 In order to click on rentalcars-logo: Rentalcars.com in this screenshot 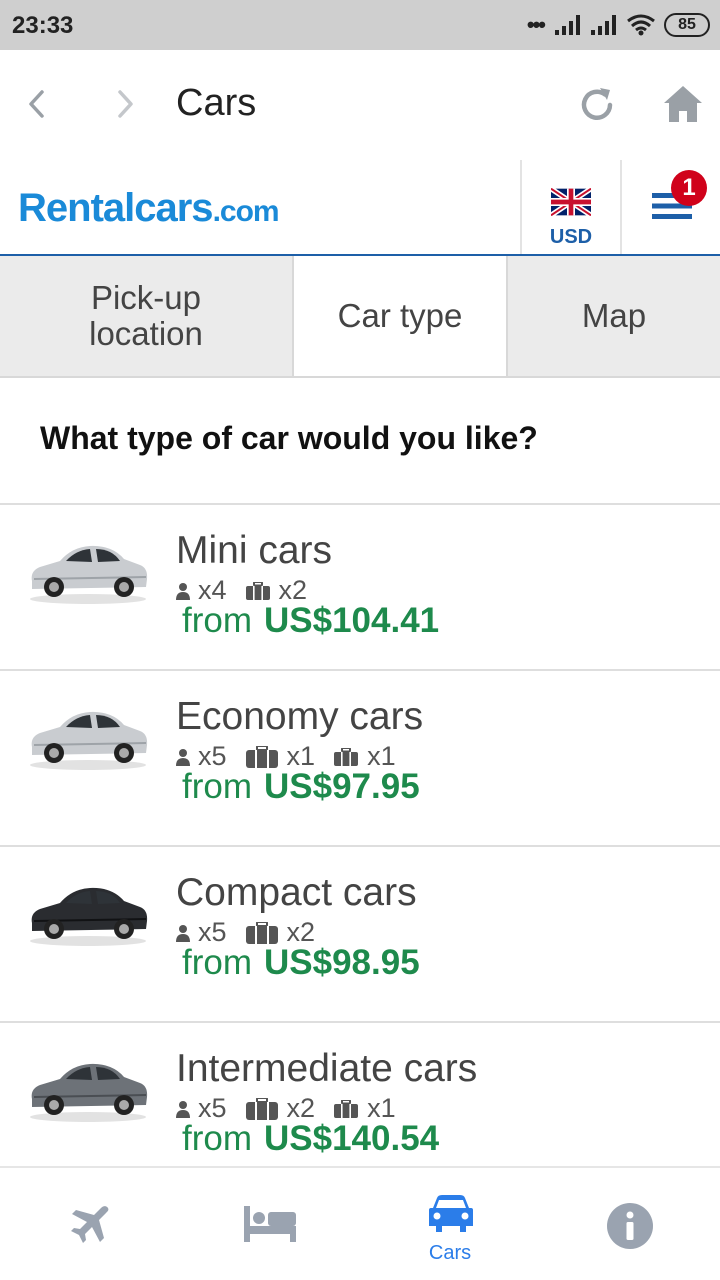, I will do `click(149, 208)`.